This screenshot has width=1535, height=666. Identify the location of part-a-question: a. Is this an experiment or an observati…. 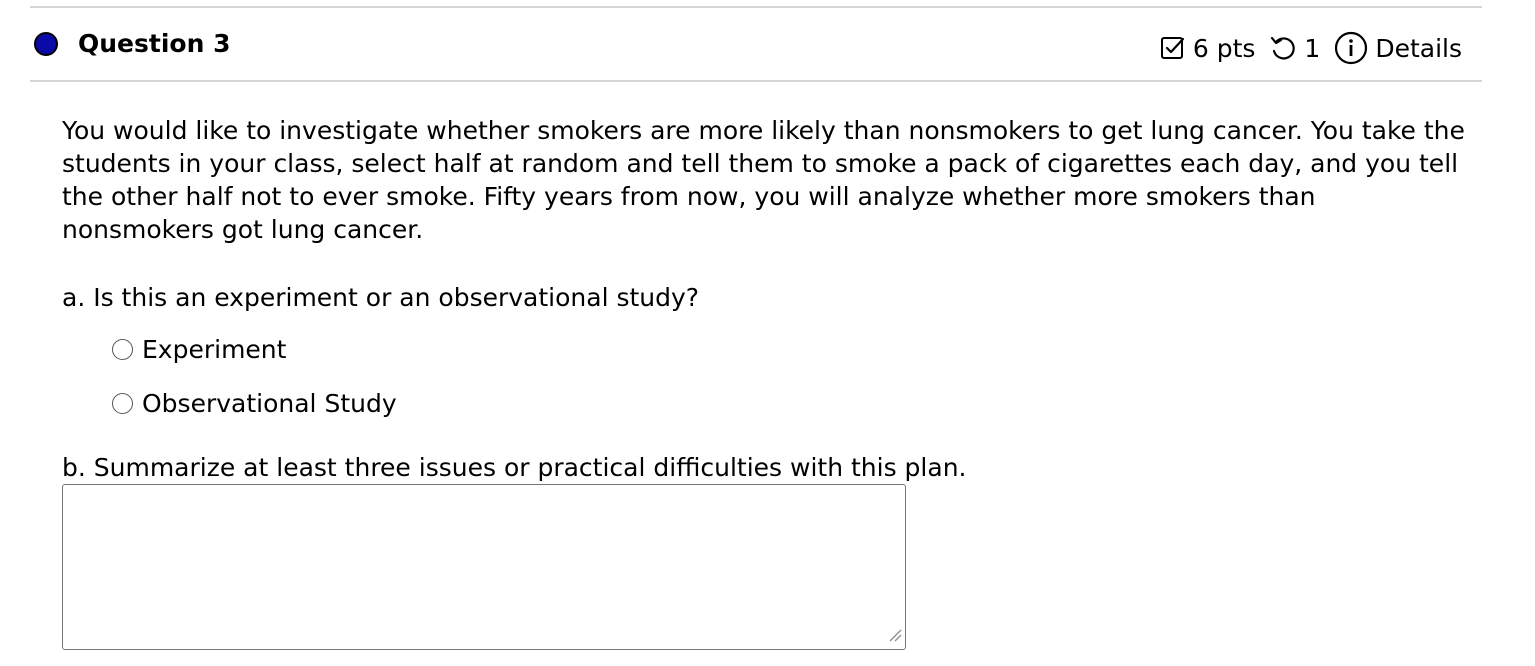
(381, 297).